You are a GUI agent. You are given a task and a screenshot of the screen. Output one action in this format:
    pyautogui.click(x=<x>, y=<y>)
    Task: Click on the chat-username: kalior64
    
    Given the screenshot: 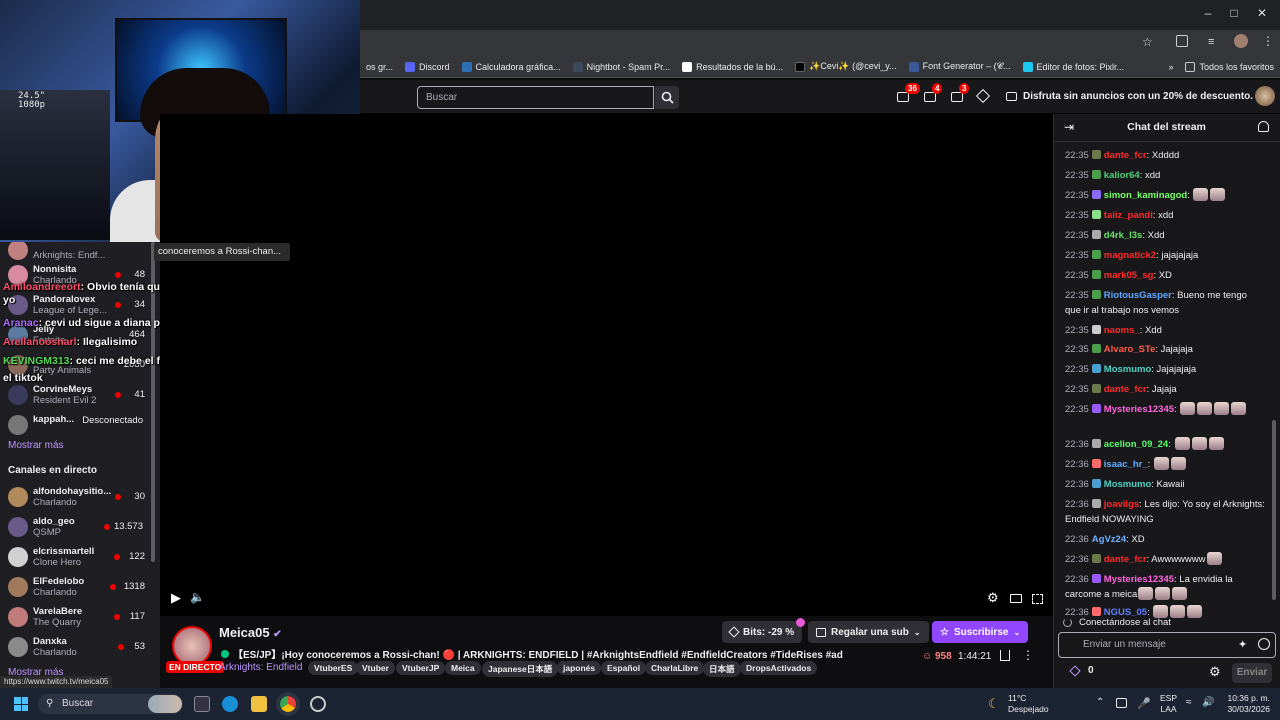 What is the action you would take?
    pyautogui.click(x=1122, y=175)
    